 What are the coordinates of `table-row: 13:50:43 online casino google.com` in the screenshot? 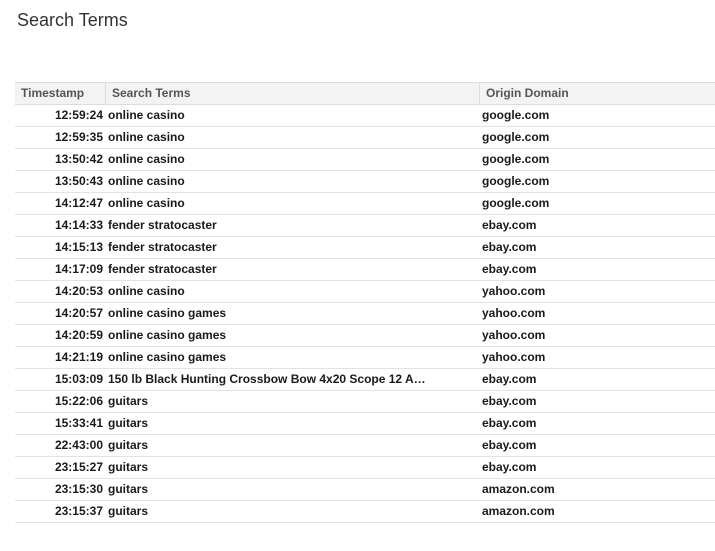 It's located at (365, 182).